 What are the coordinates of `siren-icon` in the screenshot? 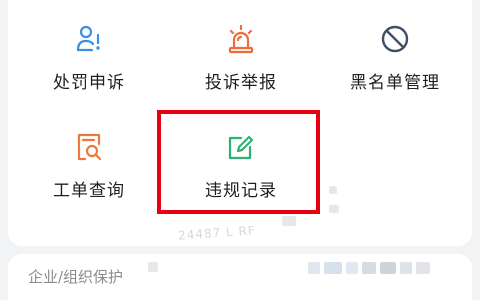 It's located at (241, 39).